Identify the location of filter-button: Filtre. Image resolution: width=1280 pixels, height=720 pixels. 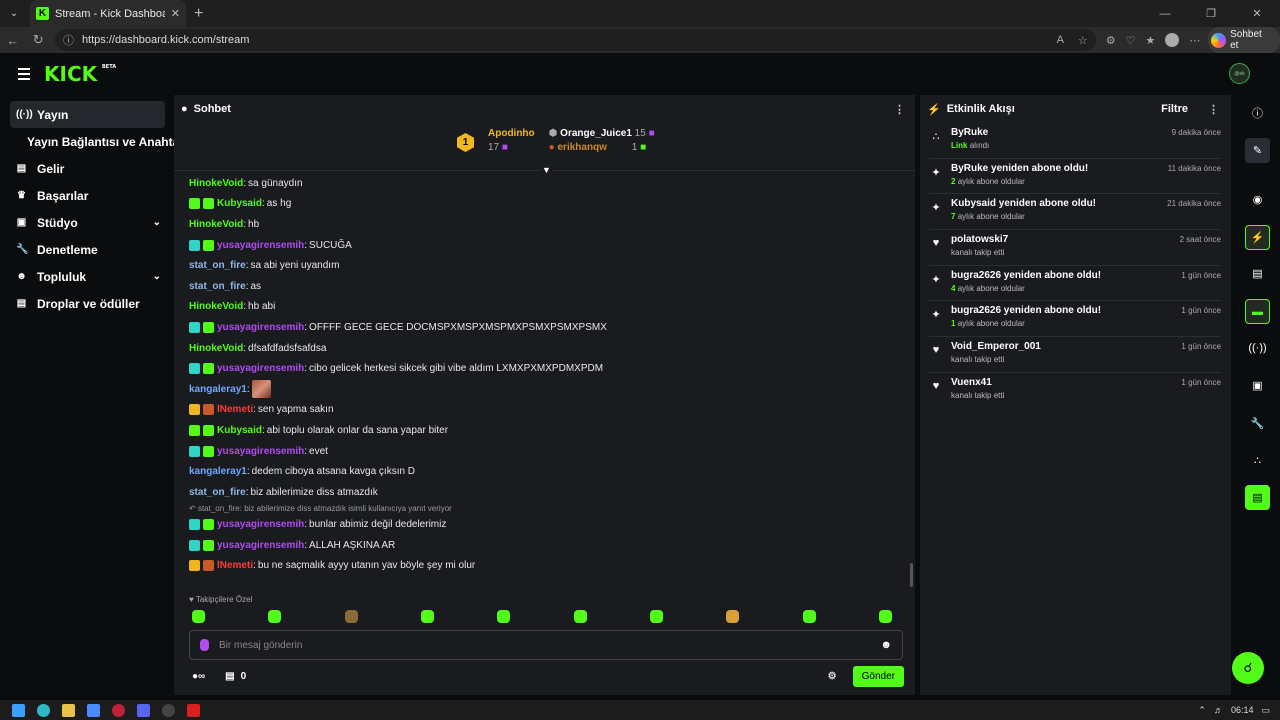
(1174, 109).